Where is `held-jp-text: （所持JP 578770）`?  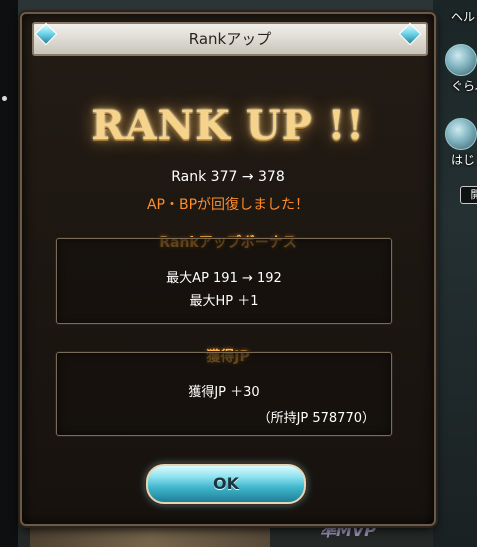 held-jp-text: （所持JP 578770） is located at coordinates (316, 418).